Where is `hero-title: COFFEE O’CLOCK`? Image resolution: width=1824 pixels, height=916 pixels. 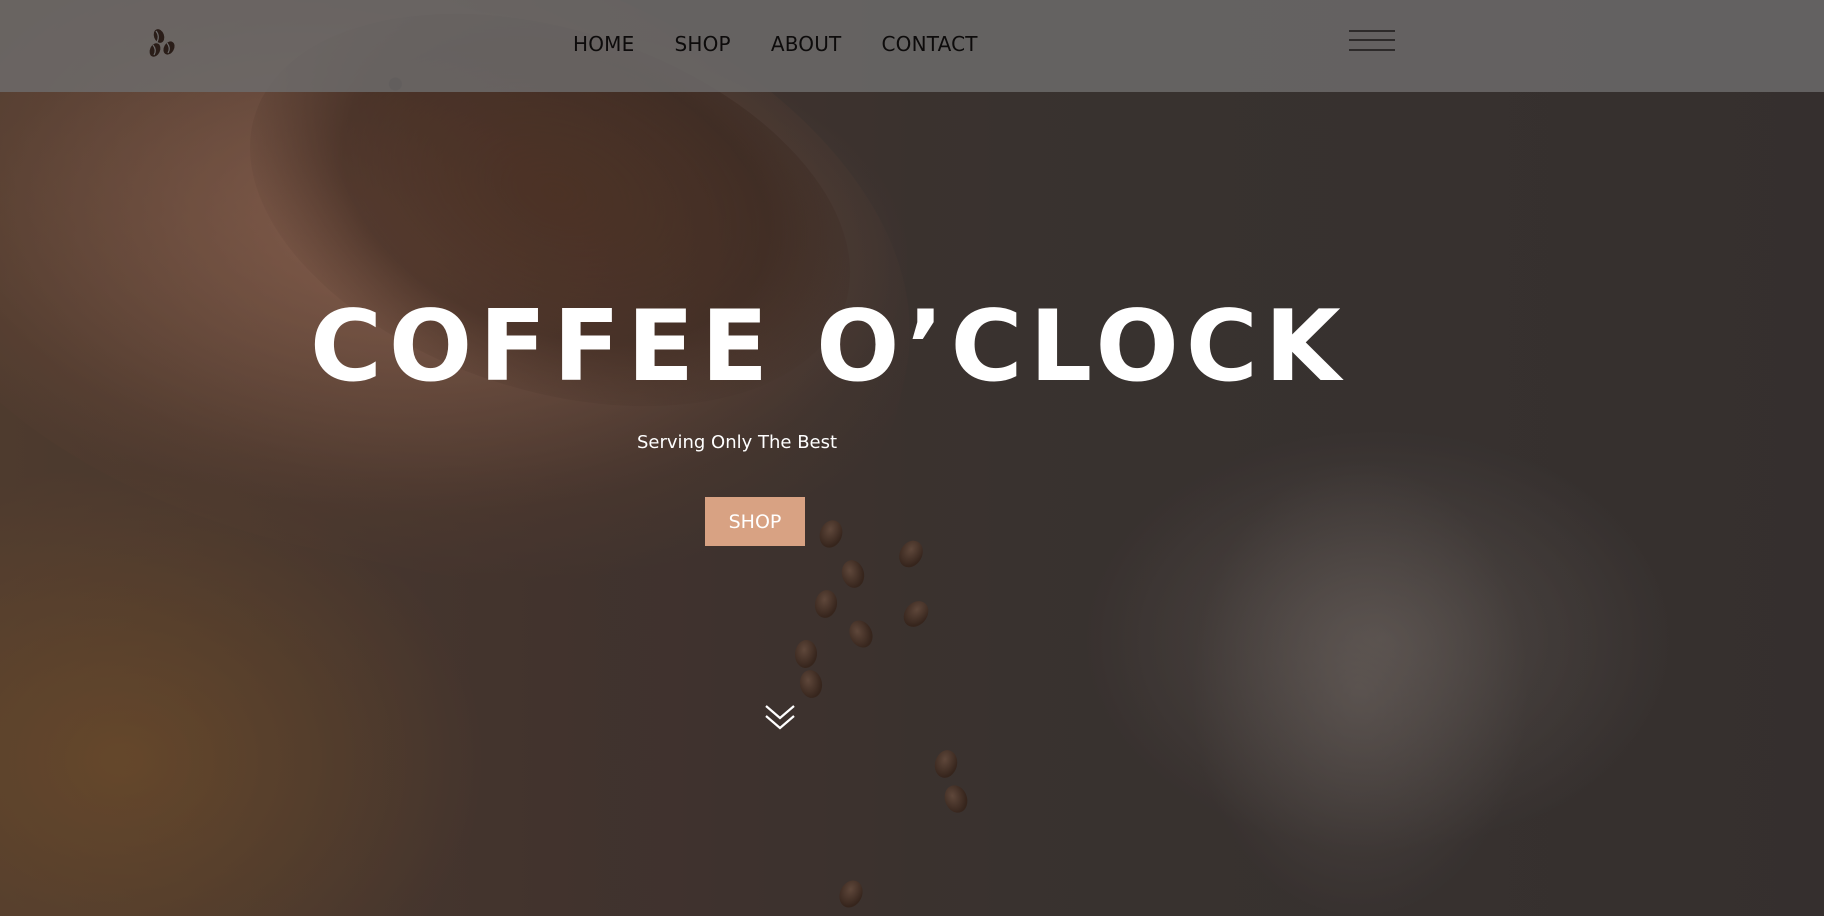
hero-title: COFFEE O’CLOCK is located at coordinates (829, 347).